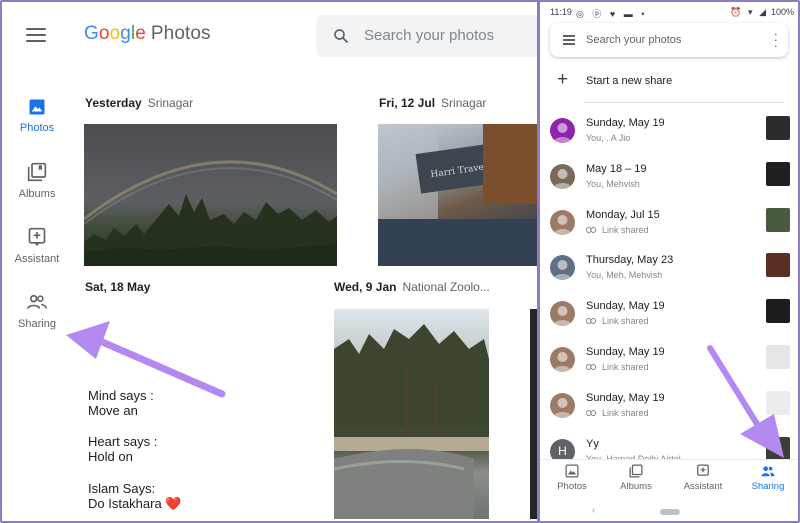 The height and width of the screenshot is (523, 800). Describe the element at coordinates (633, 40) in the screenshot. I see `phone-search-input: Search your photos` at that location.